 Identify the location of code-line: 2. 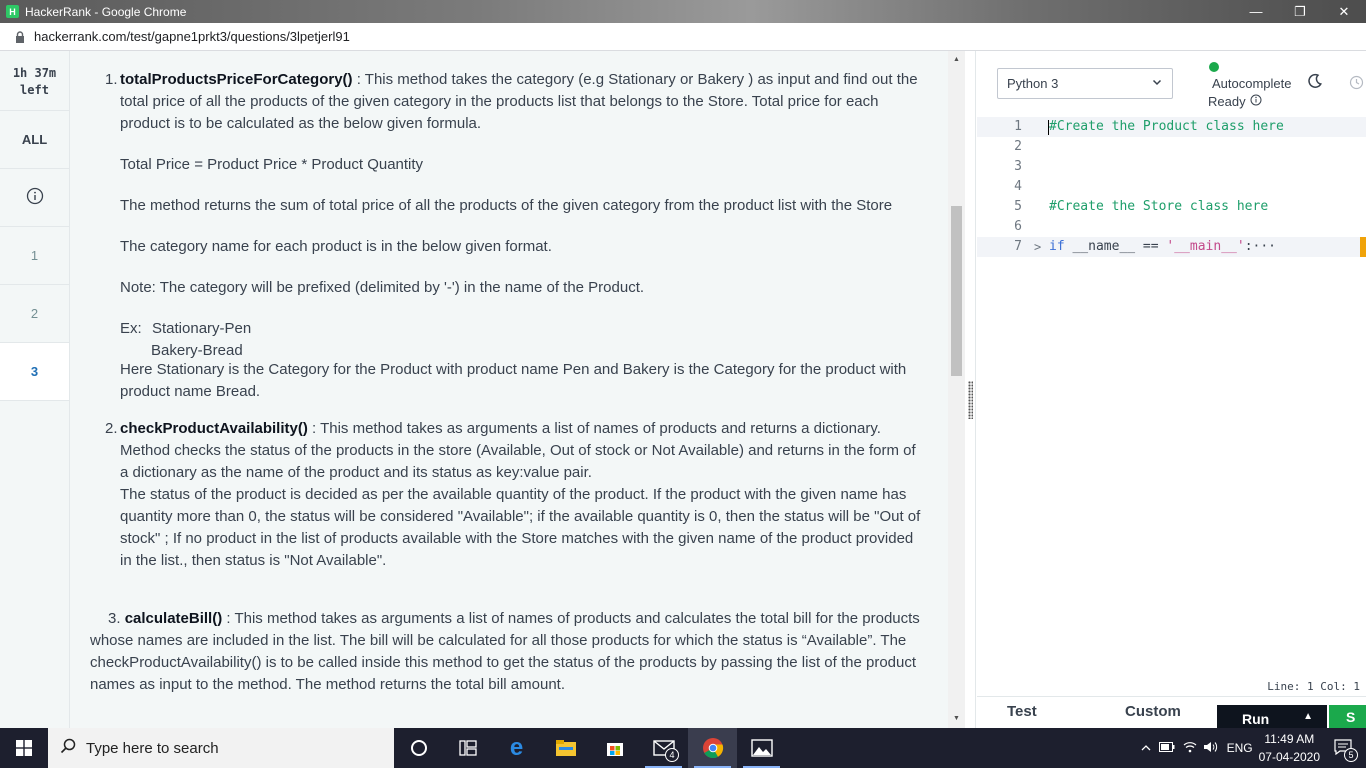
(1171, 147).